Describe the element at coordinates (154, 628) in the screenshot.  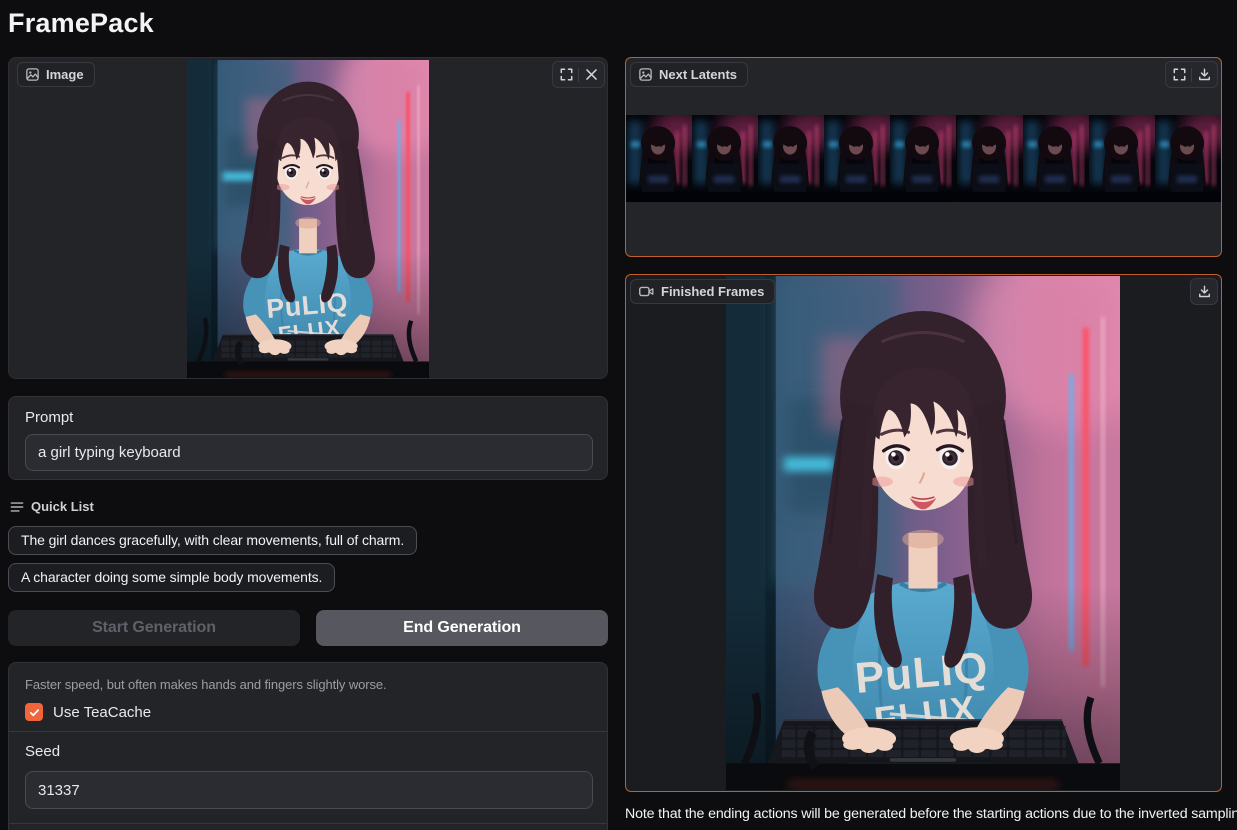
I see `start-generation-button: Start Generation` at that location.